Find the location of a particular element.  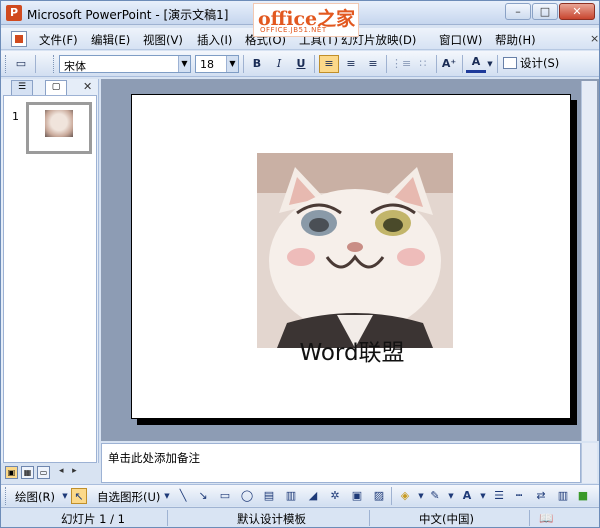

design-label: 设计(S) is located at coordinates (540, 63).